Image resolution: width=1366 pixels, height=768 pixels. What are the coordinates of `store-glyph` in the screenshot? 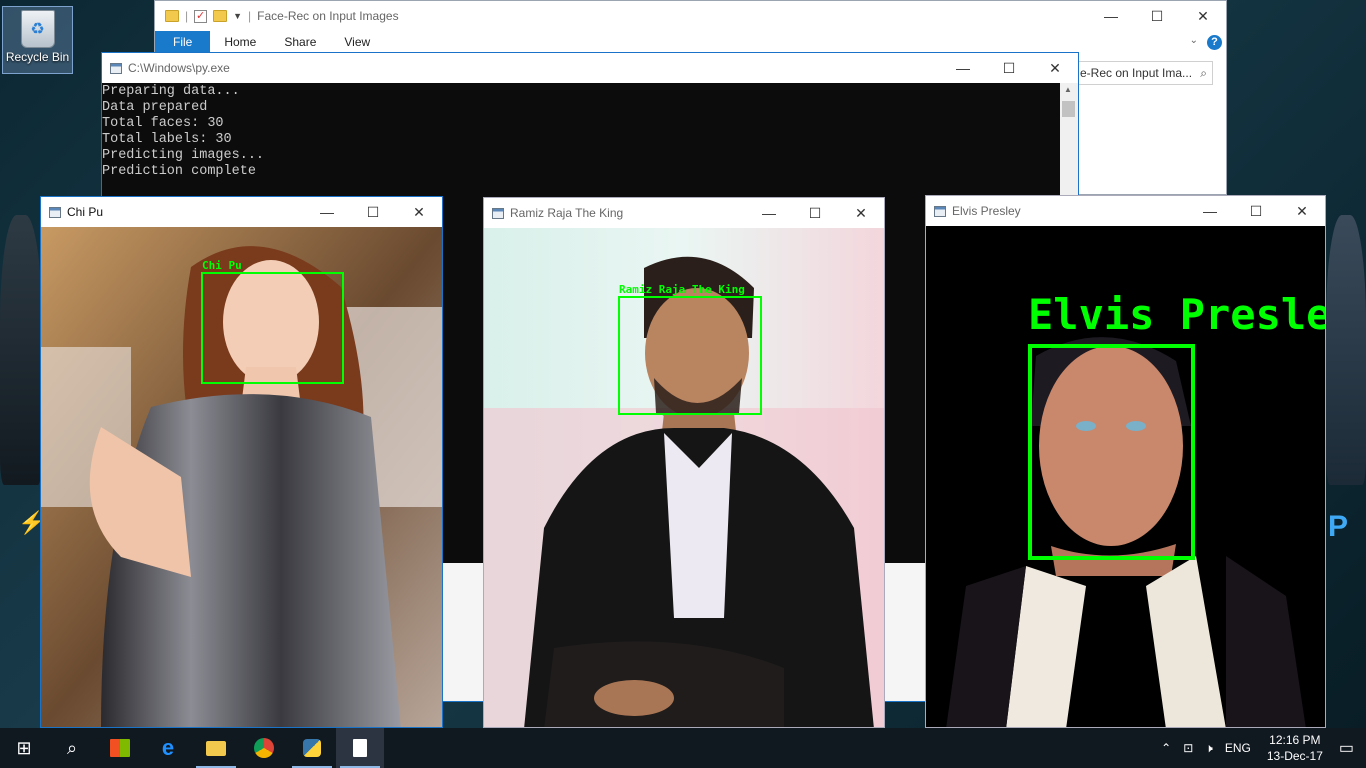 It's located at (120, 748).